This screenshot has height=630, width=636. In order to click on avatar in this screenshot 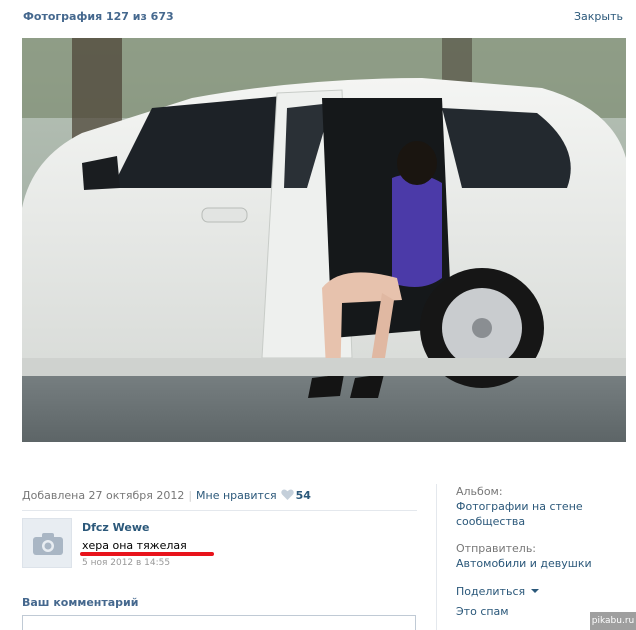, I will do `click(47, 543)`.